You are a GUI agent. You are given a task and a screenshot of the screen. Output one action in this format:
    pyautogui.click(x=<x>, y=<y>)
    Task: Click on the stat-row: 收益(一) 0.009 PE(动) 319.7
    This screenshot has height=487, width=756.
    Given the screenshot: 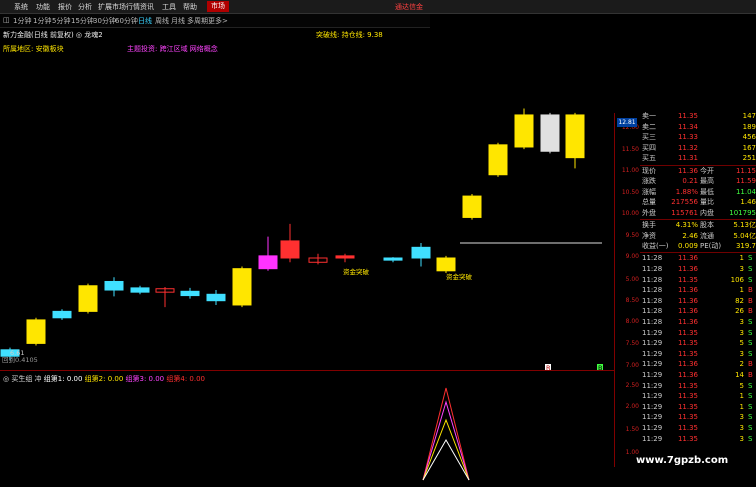 What is the action you would take?
    pyautogui.click(x=698, y=246)
    